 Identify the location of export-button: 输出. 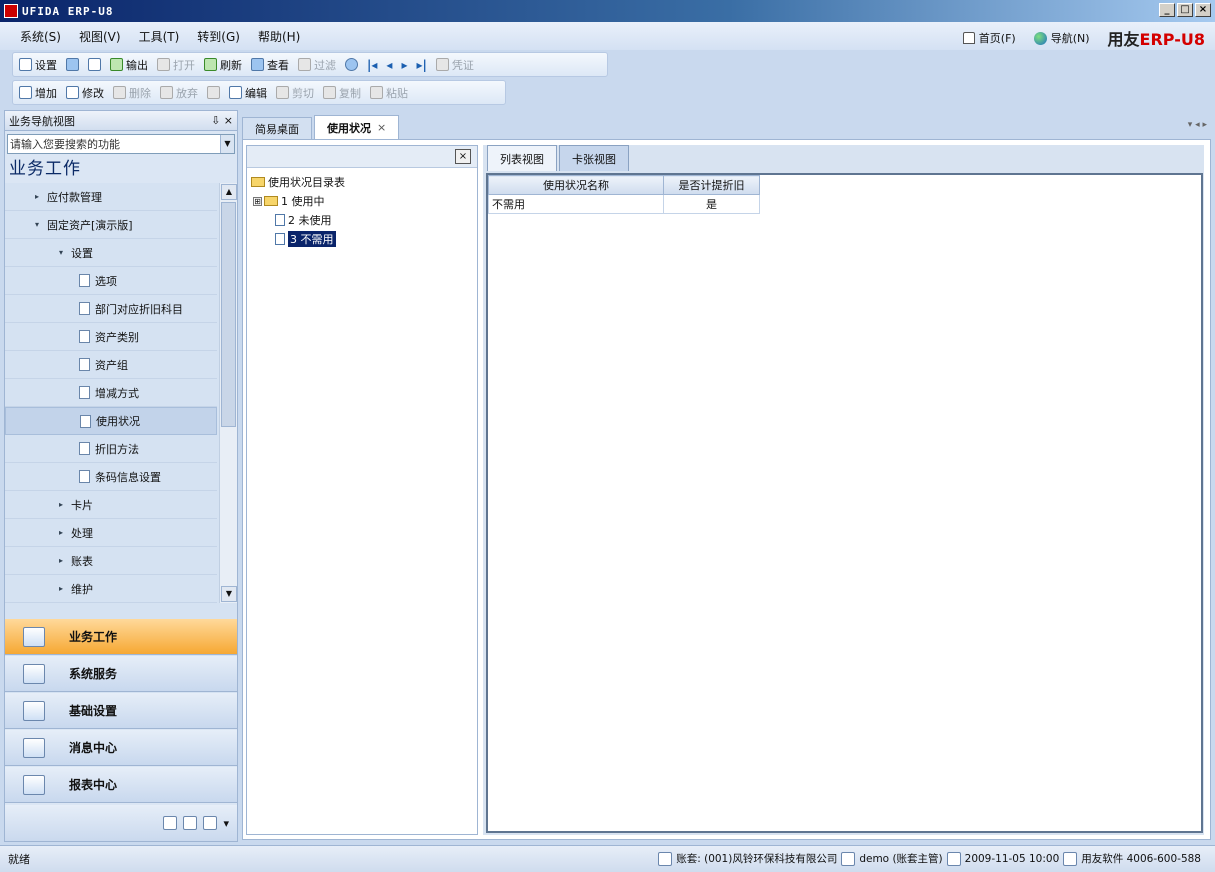
(129, 65).